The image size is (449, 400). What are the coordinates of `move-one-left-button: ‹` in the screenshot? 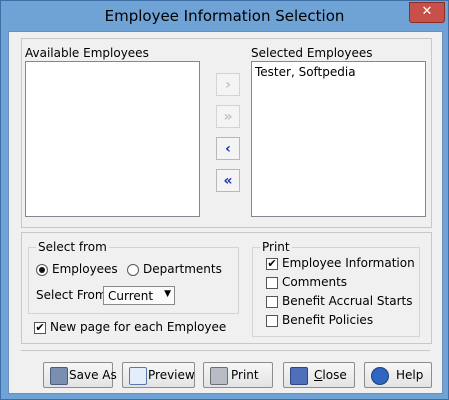 It's located at (228, 148).